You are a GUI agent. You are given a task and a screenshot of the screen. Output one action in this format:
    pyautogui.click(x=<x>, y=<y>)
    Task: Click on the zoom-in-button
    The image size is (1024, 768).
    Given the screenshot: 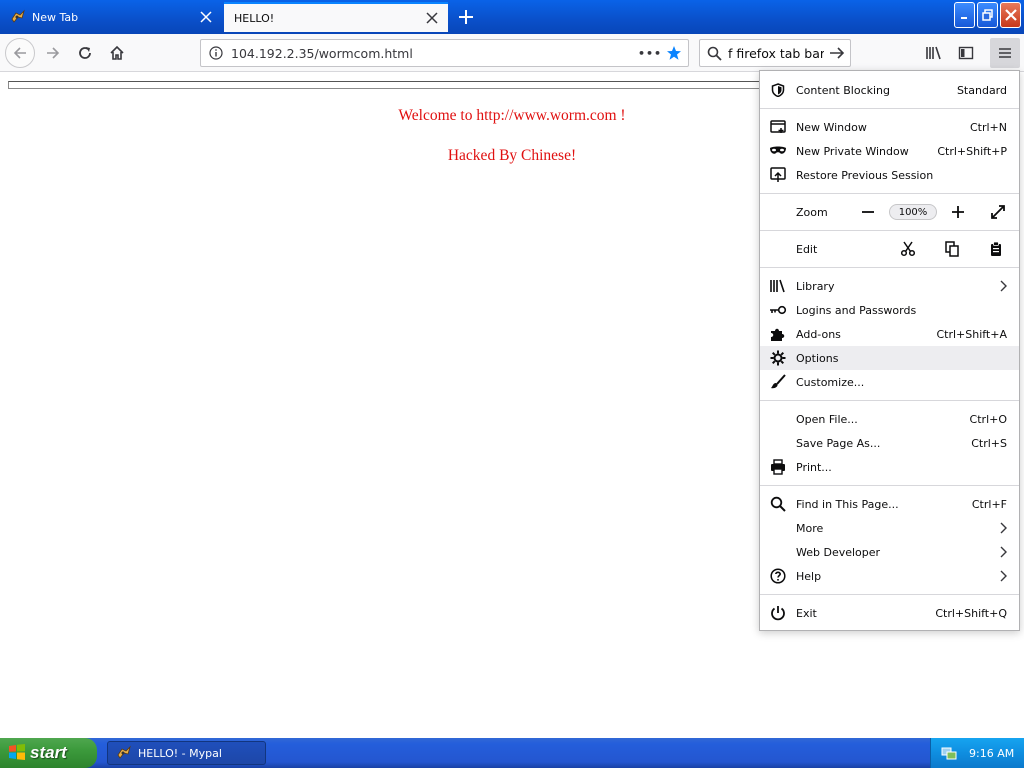 What is the action you would take?
    pyautogui.click(x=958, y=212)
    